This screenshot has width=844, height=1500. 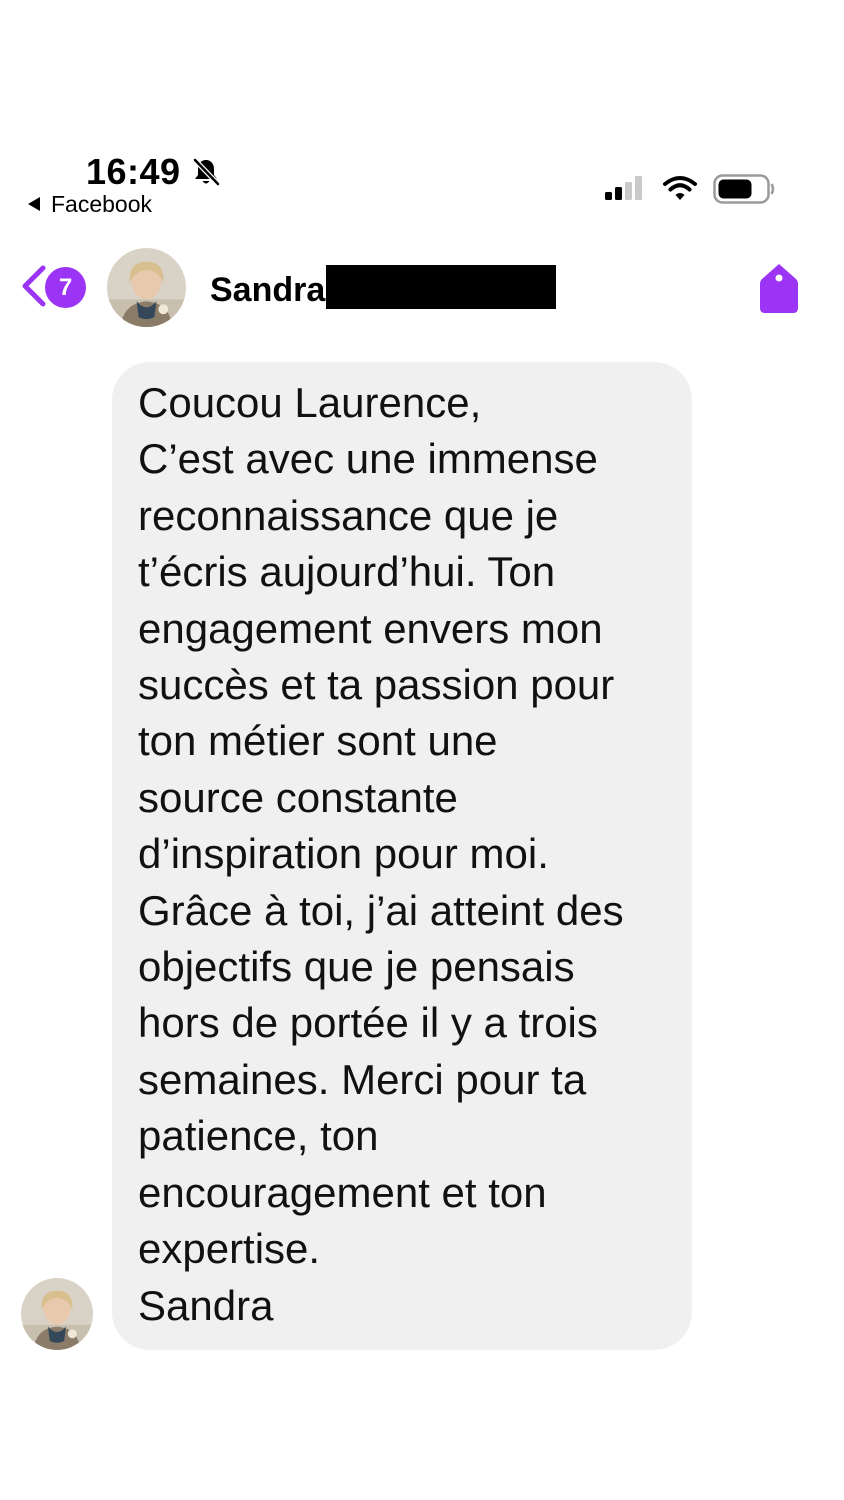 I want to click on redaction-bar, so click(x=441, y=287).